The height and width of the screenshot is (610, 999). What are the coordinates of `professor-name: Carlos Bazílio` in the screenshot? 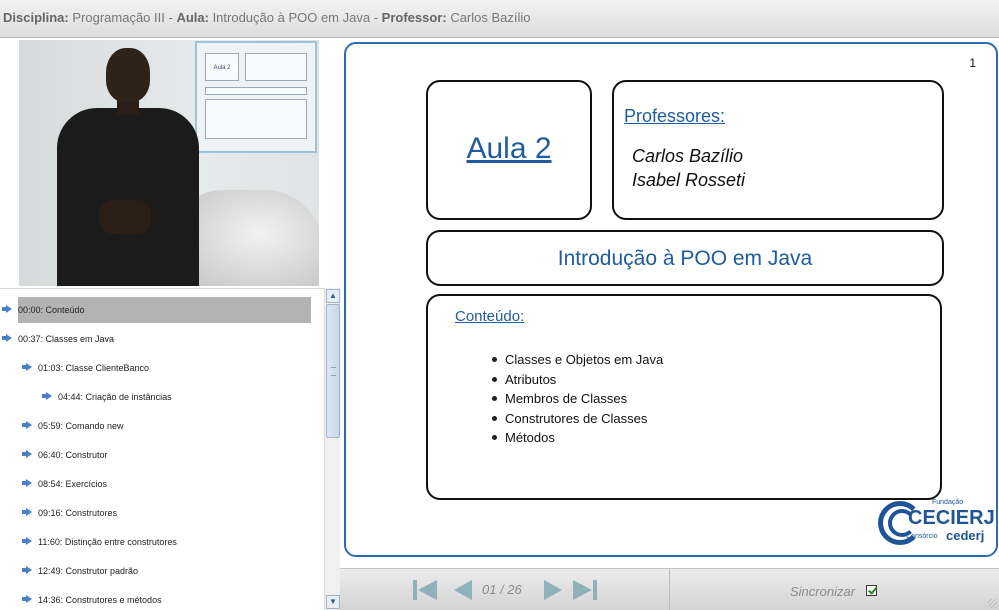 It's located at (688, 156).